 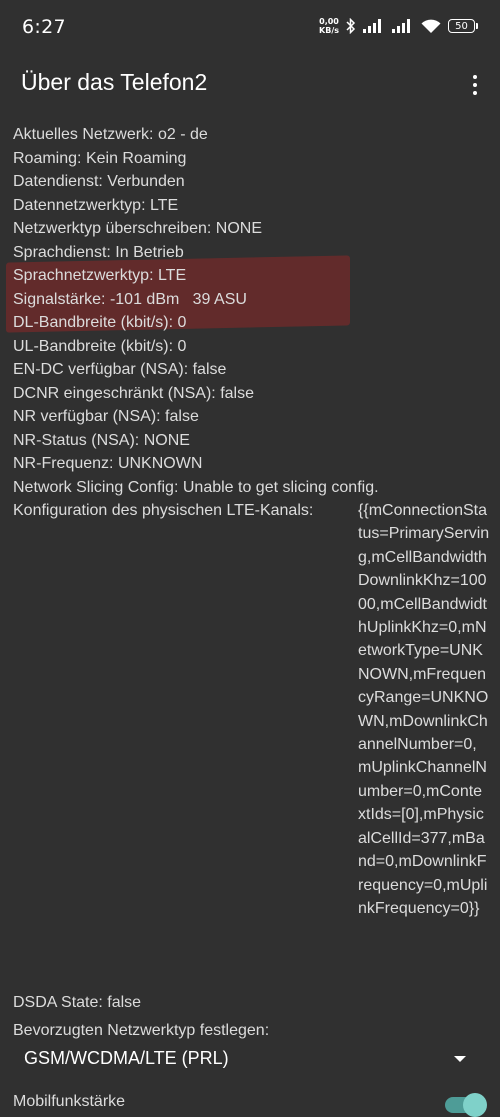 I want to click on preferred-network-label: Bevorzugten Netzwerktyp festlegen:, so click(x=141, y=1030).